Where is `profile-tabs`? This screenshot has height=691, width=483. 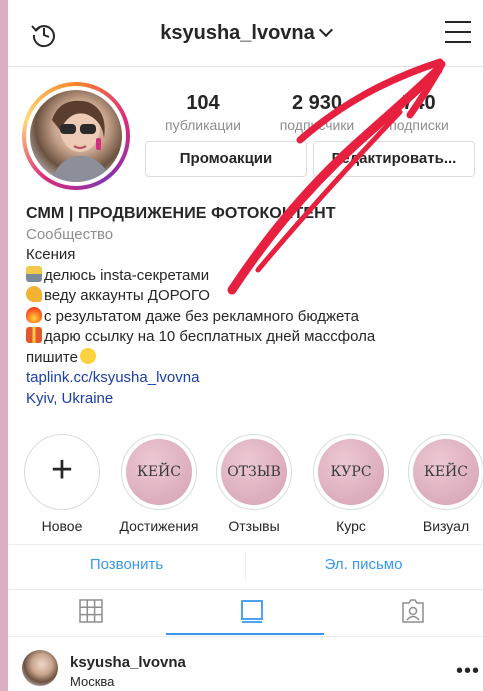
profile-tabs is located at coordinates (245, 612).